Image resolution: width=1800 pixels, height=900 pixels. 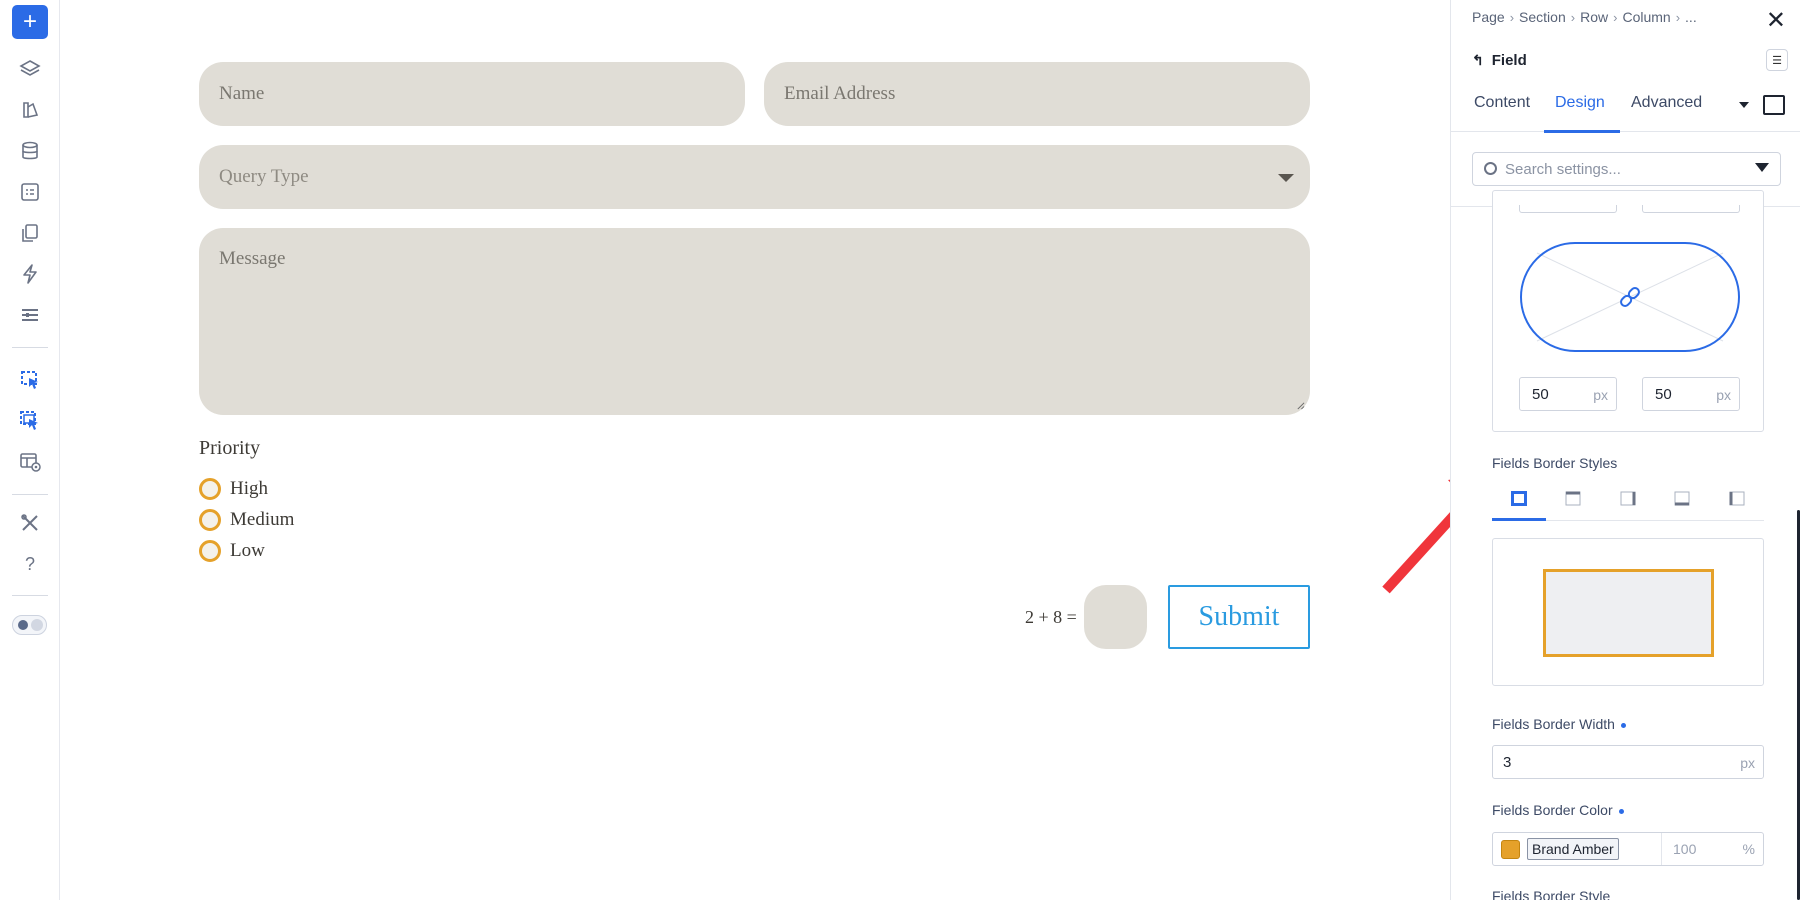 I want to click on border-sides-tabs, so click(x=1628, y=503).